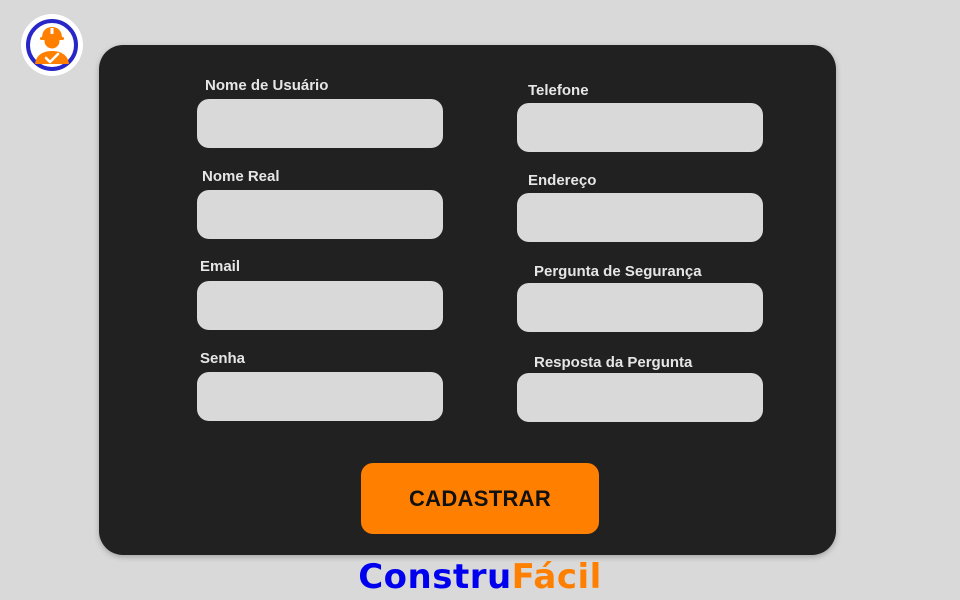 The height and width of the screenshot is (600, 960). Describe the element at coordinates (223, 358) in the screenshot. I see `password-label: Senha` at that location.